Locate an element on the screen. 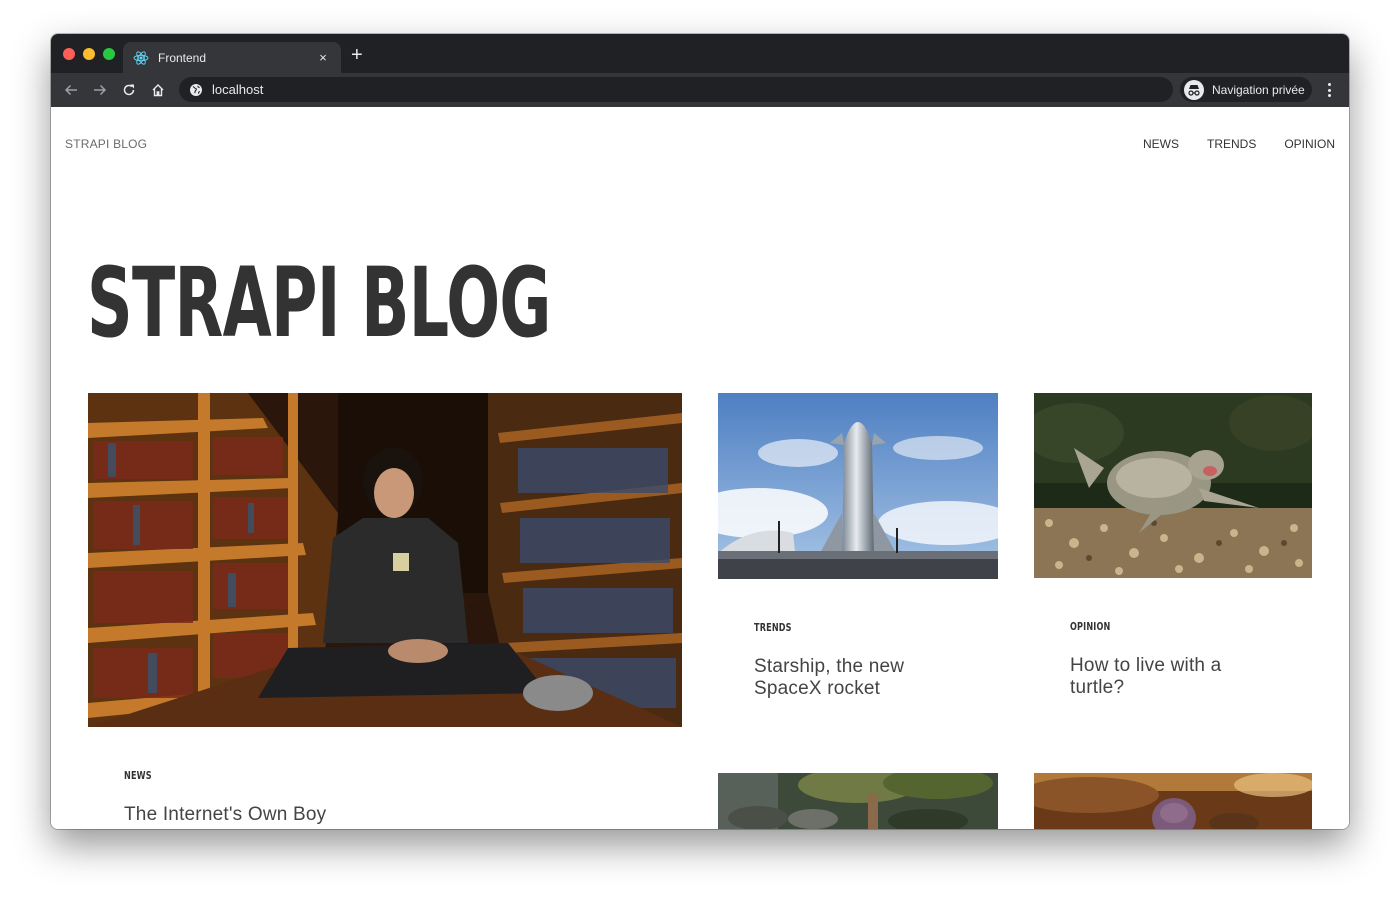 The image size is (1400, 897). title-line: turtle? is located at coordinates (1097, 687).